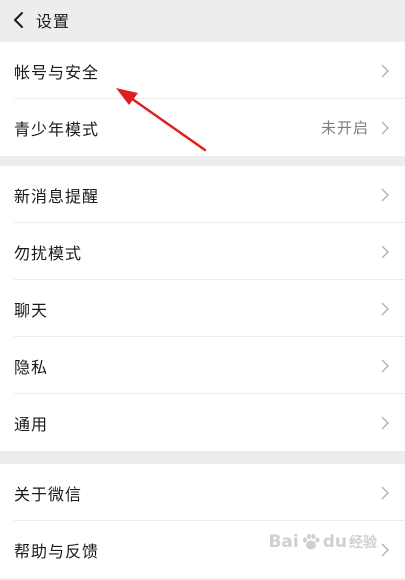 This screenshot has width=405, height=580. I want to click on page-title: 设置, so click(53, 21).